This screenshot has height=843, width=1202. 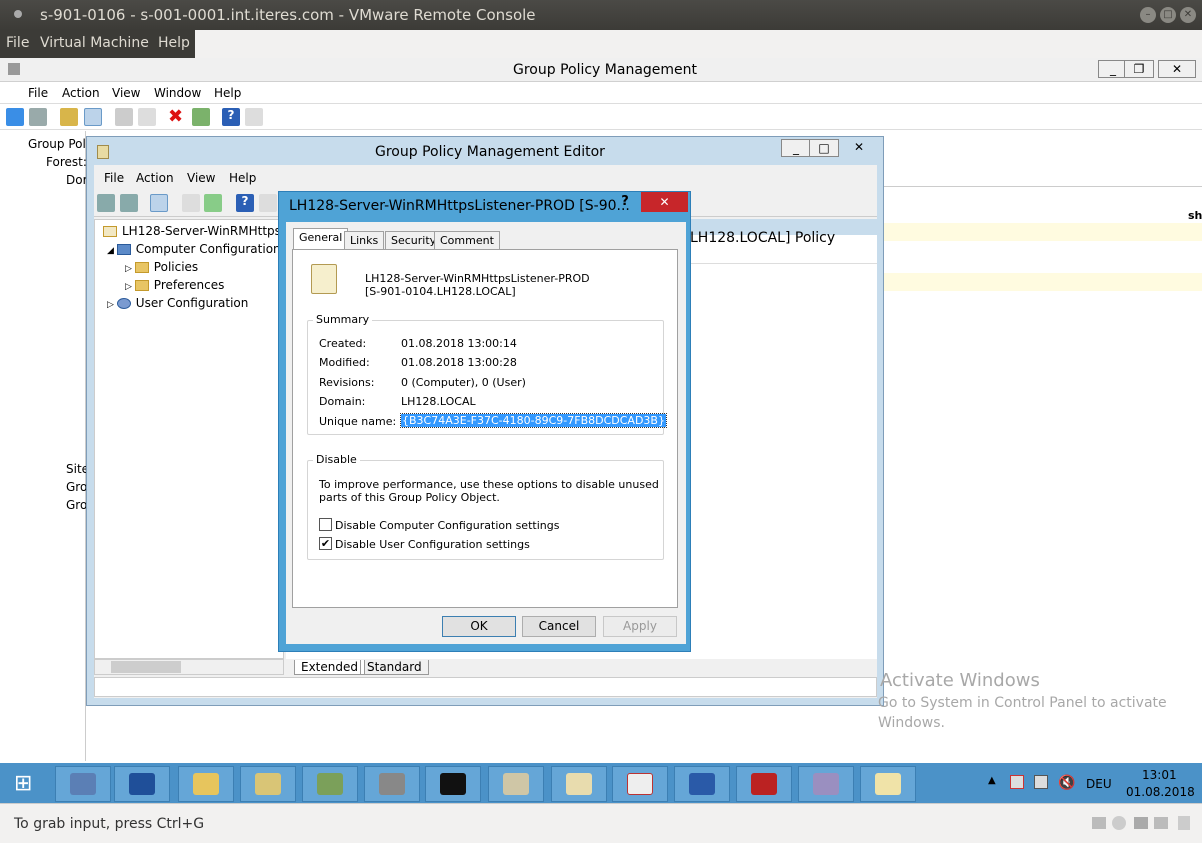 I want to click on cancel-button: Cancel, so click(x=559, y=626).